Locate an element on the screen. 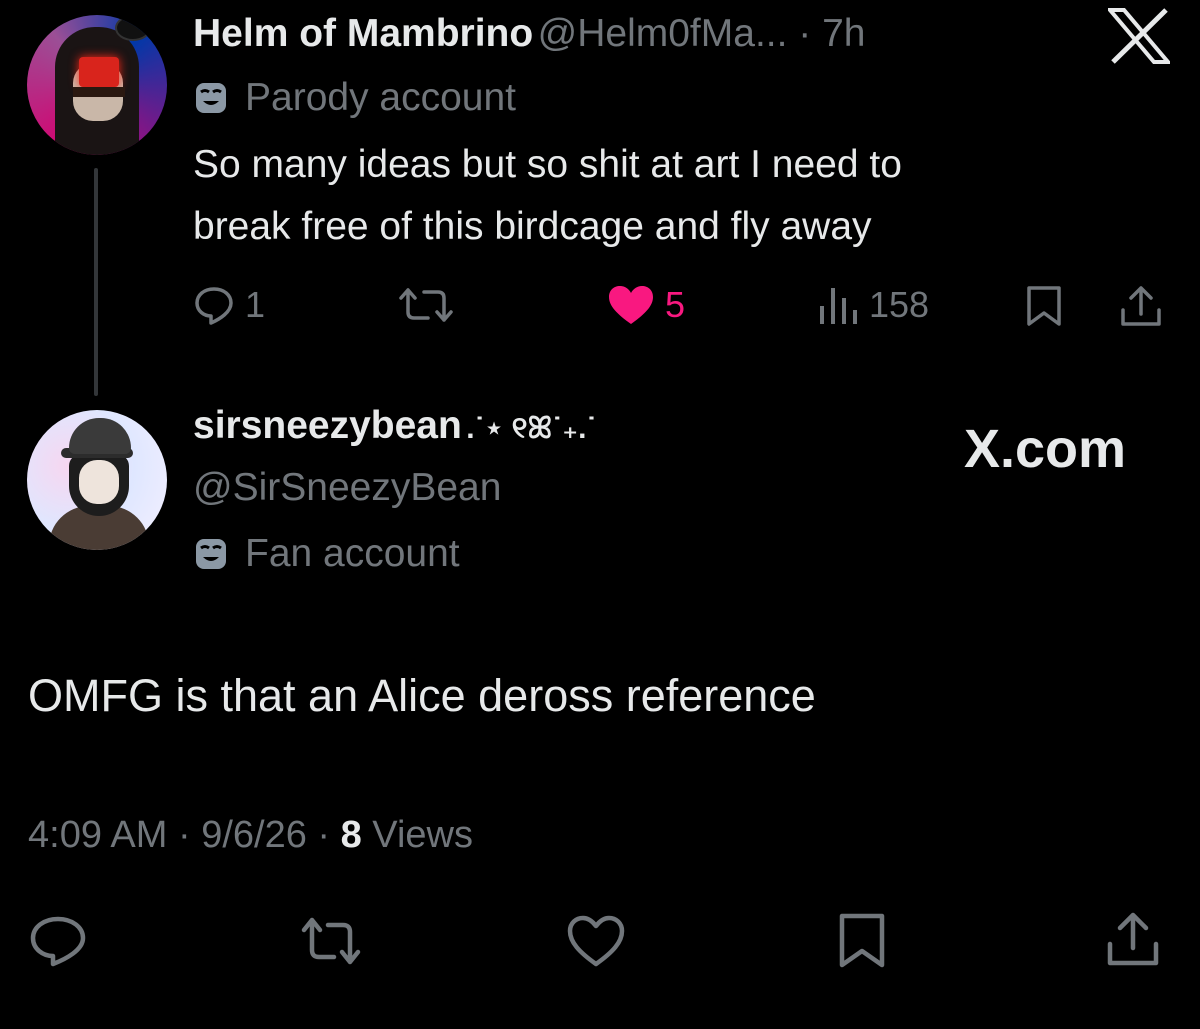  account-label: Fan account is located at coordinates (326, 554).